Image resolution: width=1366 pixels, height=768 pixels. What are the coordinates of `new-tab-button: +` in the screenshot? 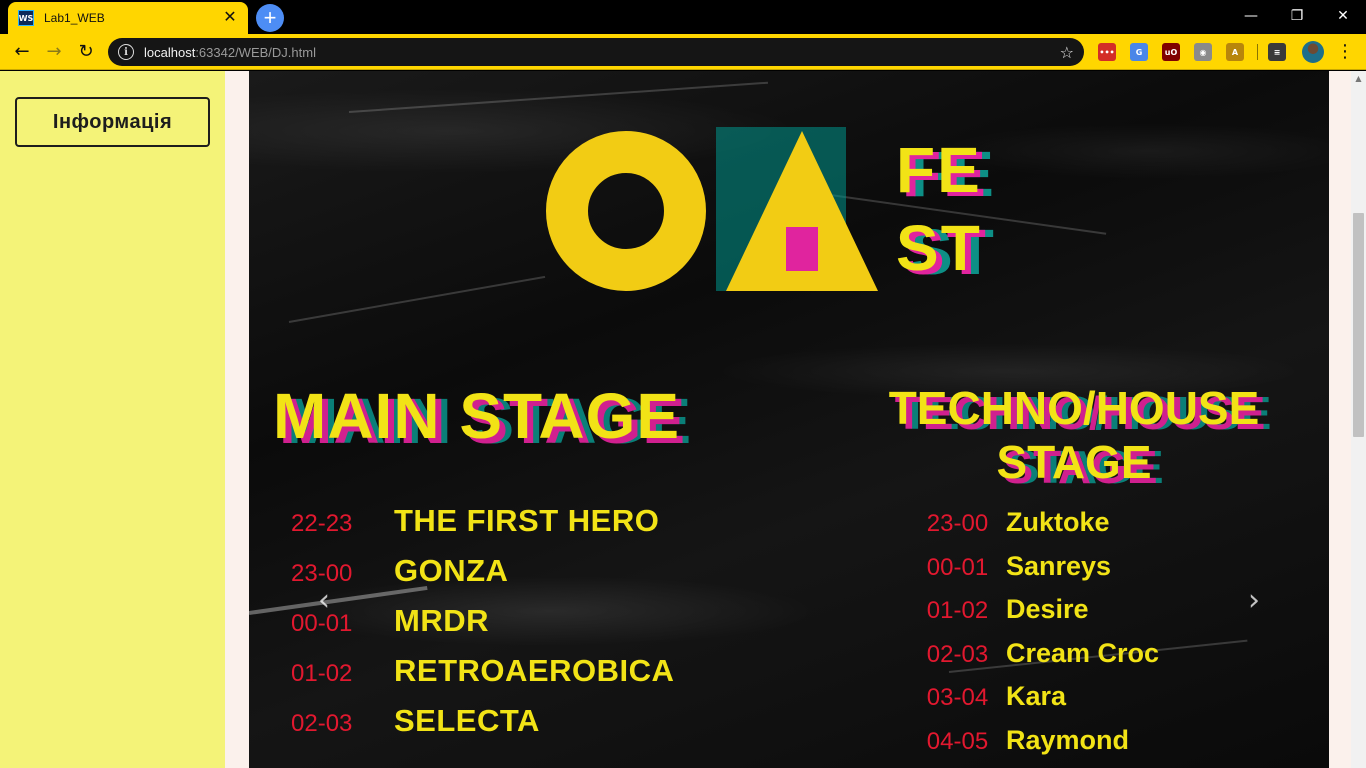 It's located at (270, 18).